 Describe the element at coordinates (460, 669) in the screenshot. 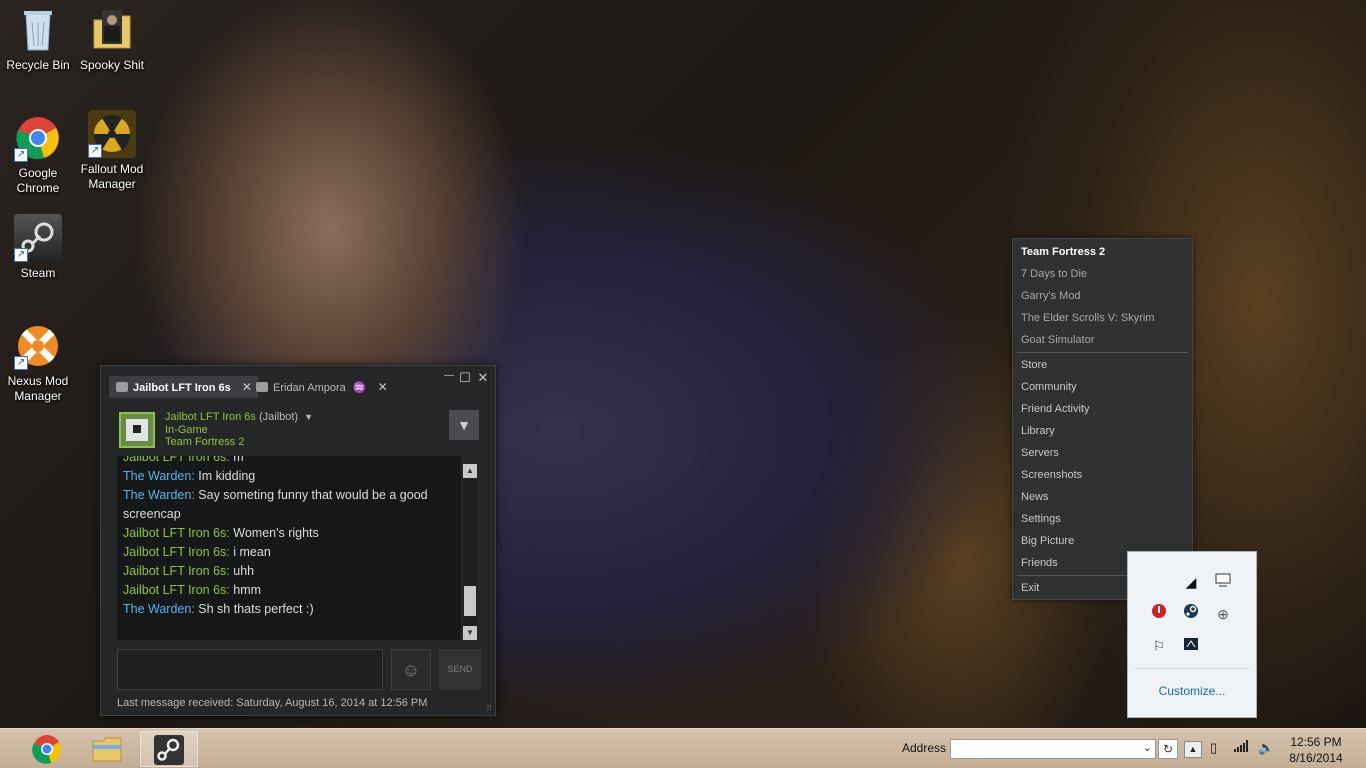

I see `send-button: SEND` at that location.